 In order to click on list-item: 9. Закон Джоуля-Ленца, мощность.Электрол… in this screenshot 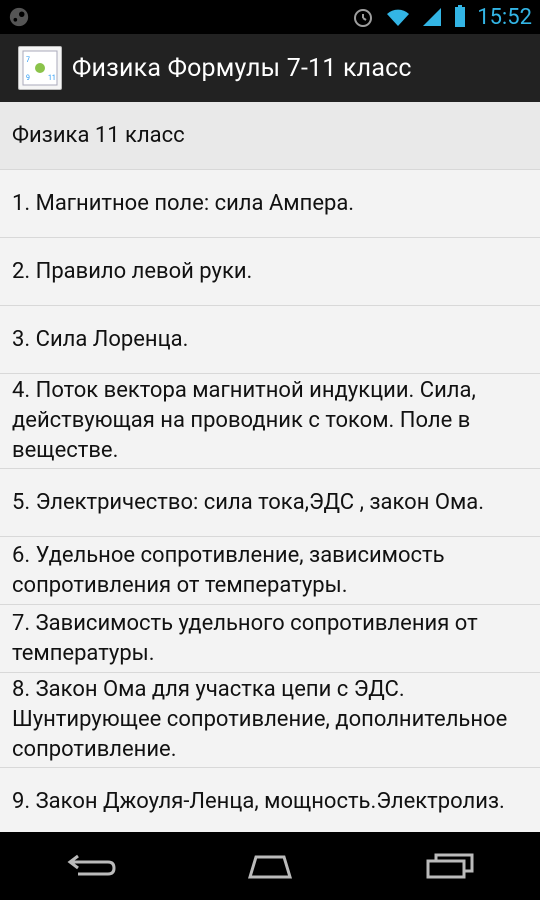, I will do `click(270, 800)`.